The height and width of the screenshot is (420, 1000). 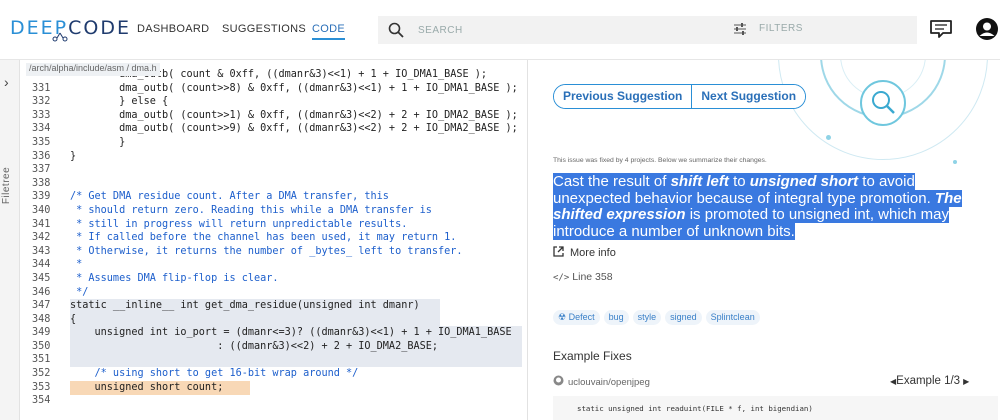 What do you see at coordinates (558, 251) in the screenshot?
I see `external-link-icon` at bounding box center [558, 251].